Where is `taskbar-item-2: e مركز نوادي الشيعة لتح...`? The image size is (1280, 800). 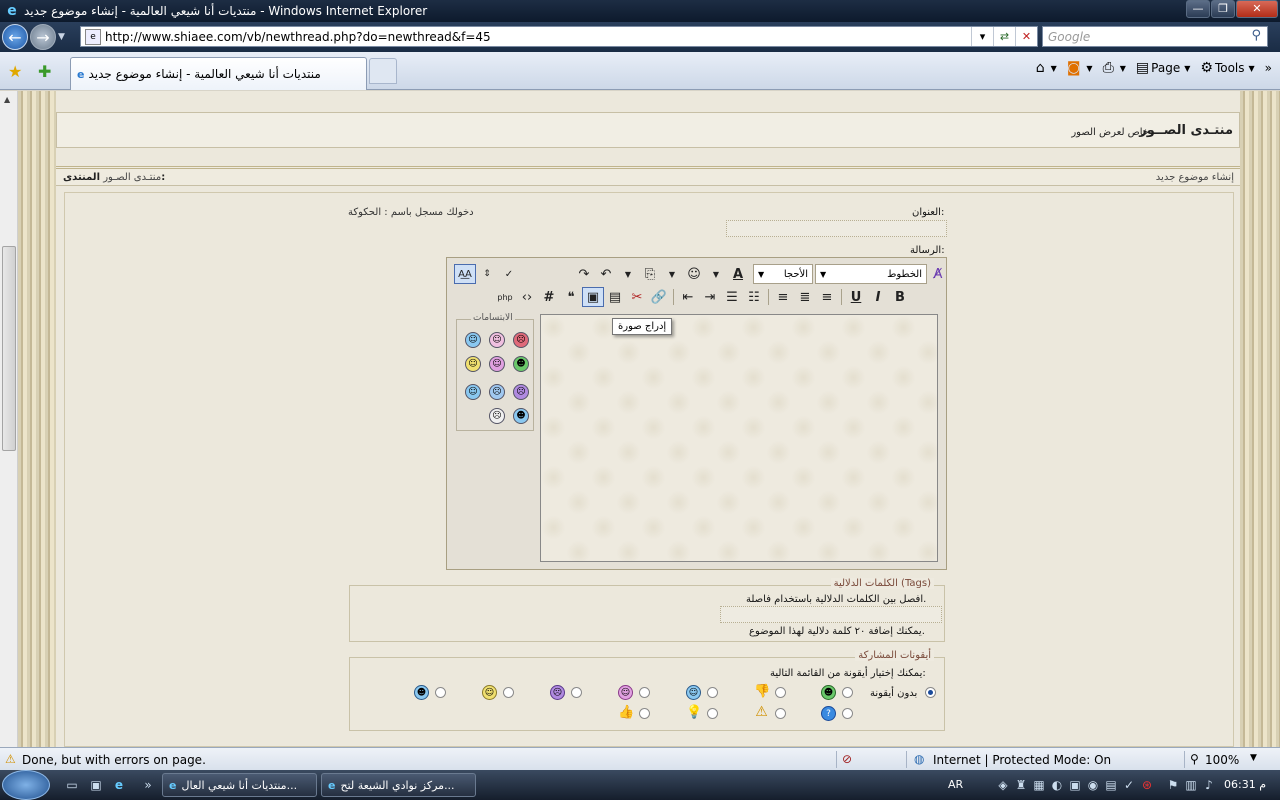 taskbar-item-2: e مركز نوادي الشيعة لتح... is located at coordinates (398, 785).